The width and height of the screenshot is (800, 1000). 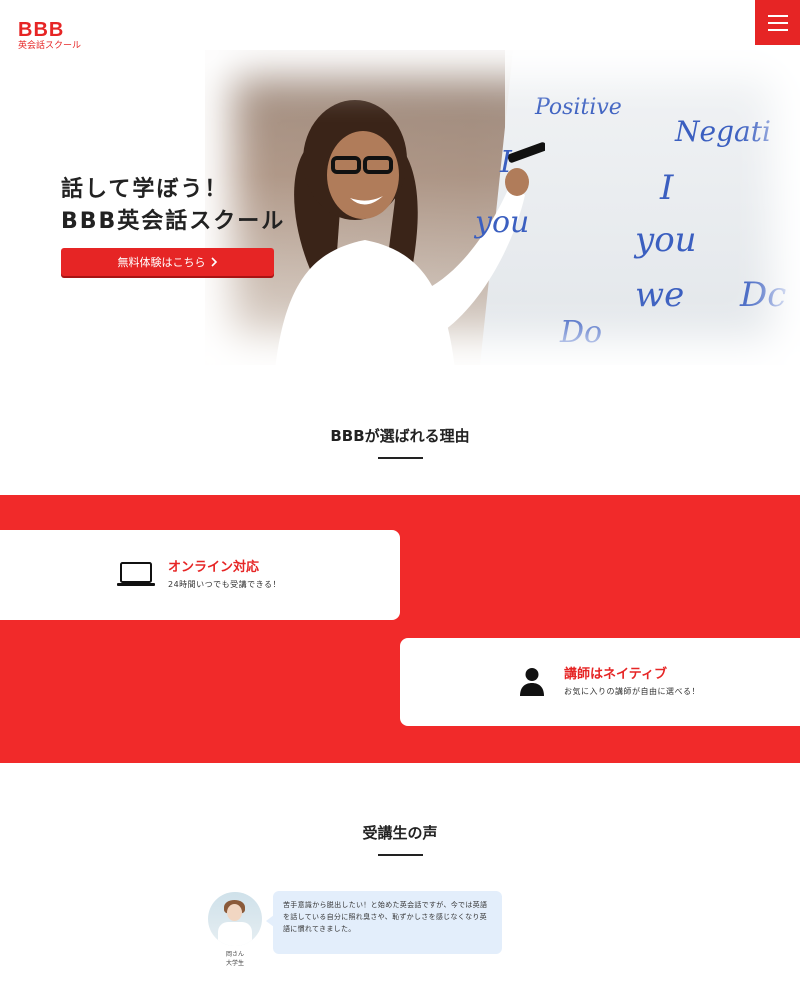 I want to click on menu-button, so click(x=777, y=22).